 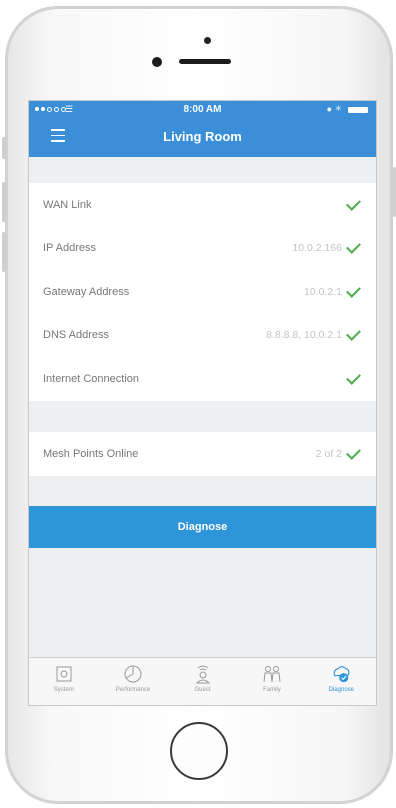 What do you see at coordinates (199, 751) in the screenshot?
I see `home-button` at bounding box center [199, 751].